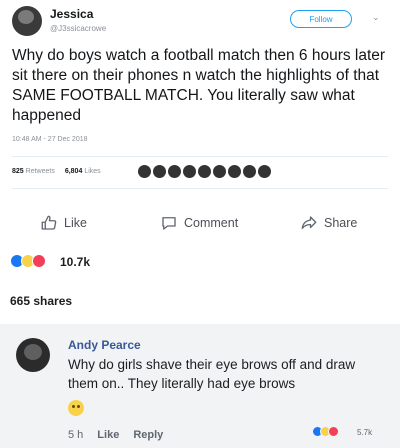 The image size is (400, 448). Describe the element at coordinates (71, 14) in the screenshot. I see `tweet-author-name: Jessica` at that location.